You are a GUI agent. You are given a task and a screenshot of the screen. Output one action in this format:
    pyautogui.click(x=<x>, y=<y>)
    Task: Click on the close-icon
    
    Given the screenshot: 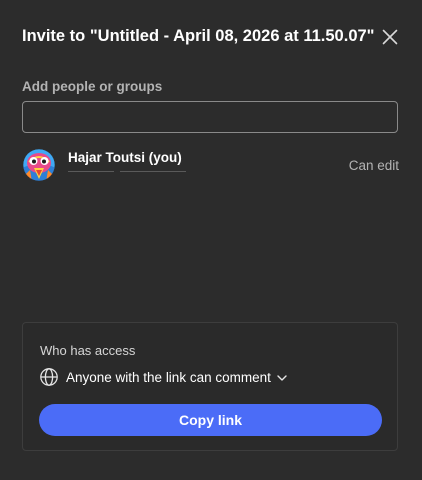 What is the action you would take?
    pyautogui.click(x=390, y=37)
    